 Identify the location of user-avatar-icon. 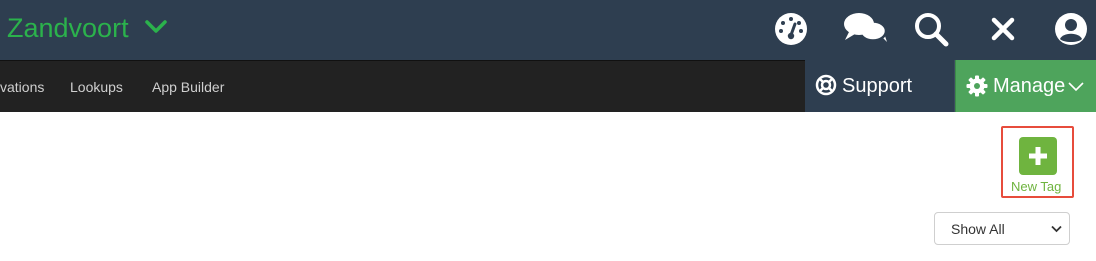
(1071, 29).